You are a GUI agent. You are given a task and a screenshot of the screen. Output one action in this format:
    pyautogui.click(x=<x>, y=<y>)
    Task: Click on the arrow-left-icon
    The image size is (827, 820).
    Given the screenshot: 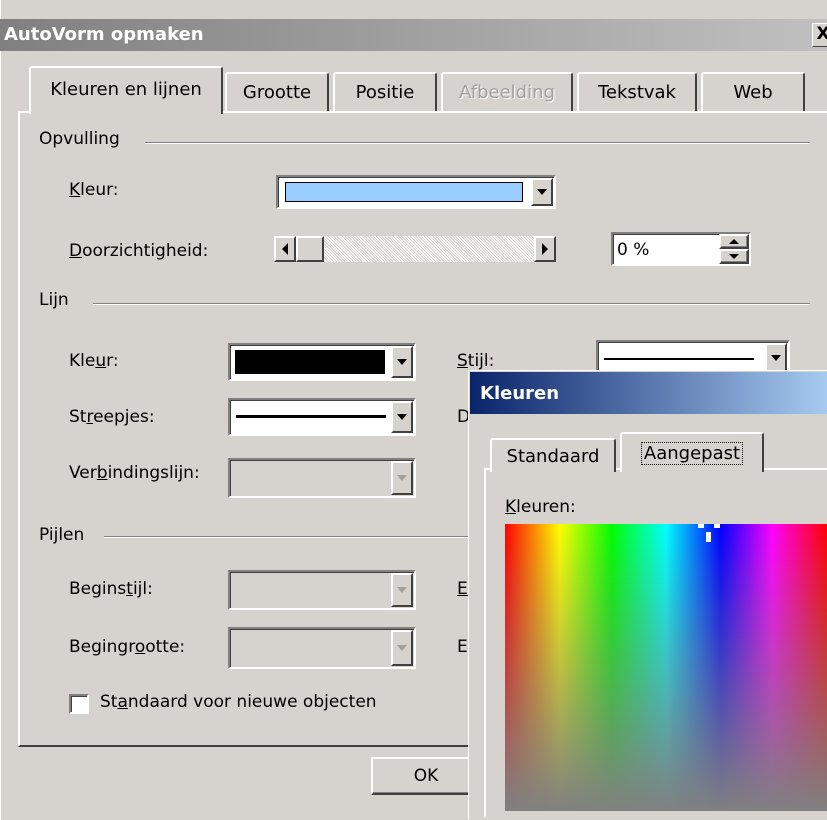 What is the action you would take?
    pyautogui.click(x=285, y=249)
    